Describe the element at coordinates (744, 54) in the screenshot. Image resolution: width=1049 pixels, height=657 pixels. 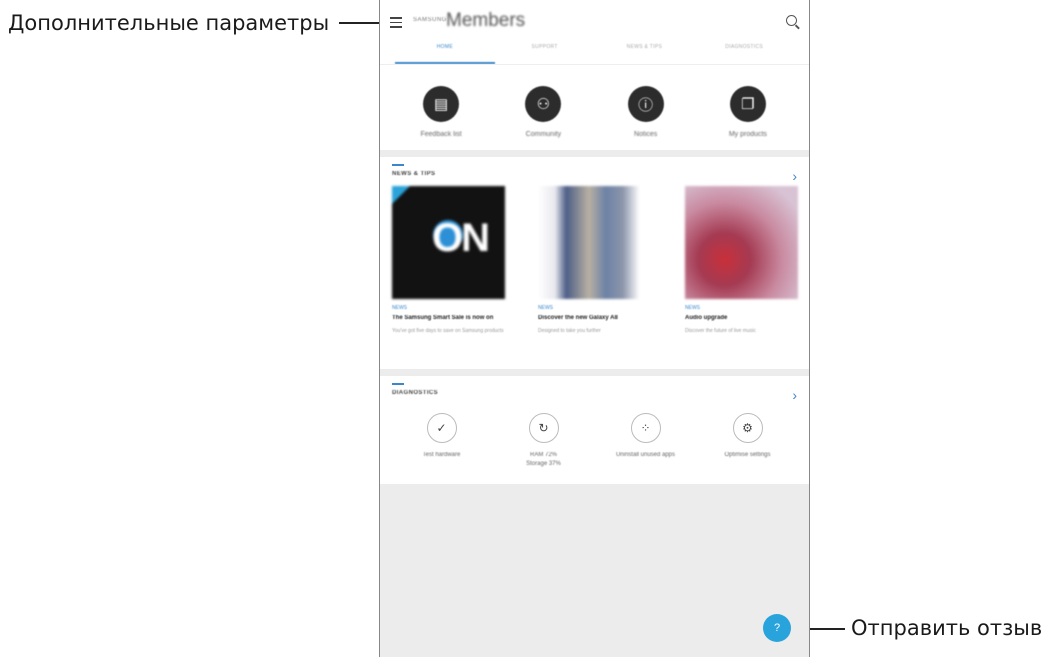
I see `tab-diagnostics: DIAGNOSTICS` at that location.